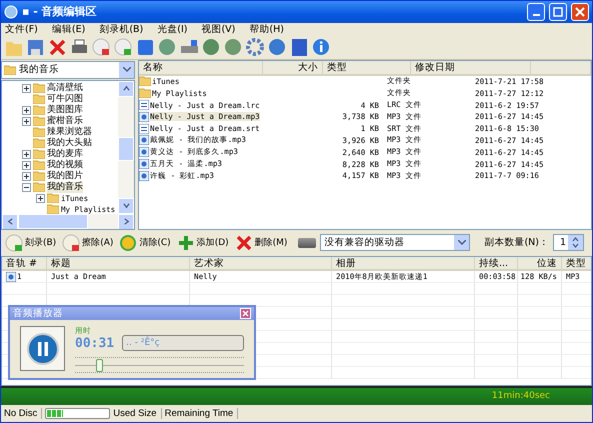 This screenshot has width=593, height=423. I want to click on menu-item: 光盘(I), so click(172, 29).